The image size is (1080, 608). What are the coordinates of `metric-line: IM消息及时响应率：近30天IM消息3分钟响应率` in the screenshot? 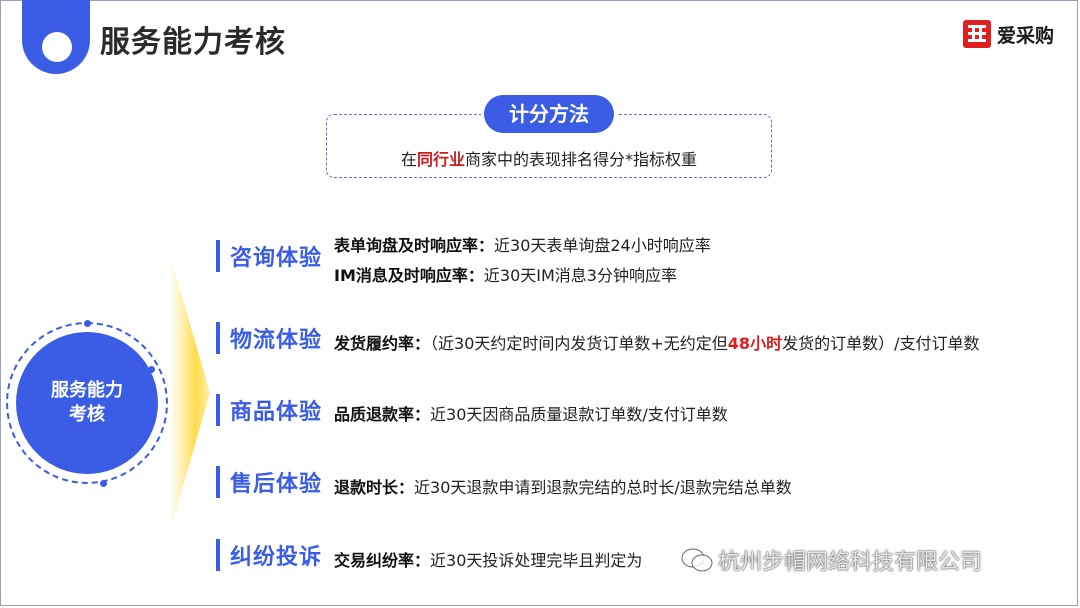 It's located at (505, 275).